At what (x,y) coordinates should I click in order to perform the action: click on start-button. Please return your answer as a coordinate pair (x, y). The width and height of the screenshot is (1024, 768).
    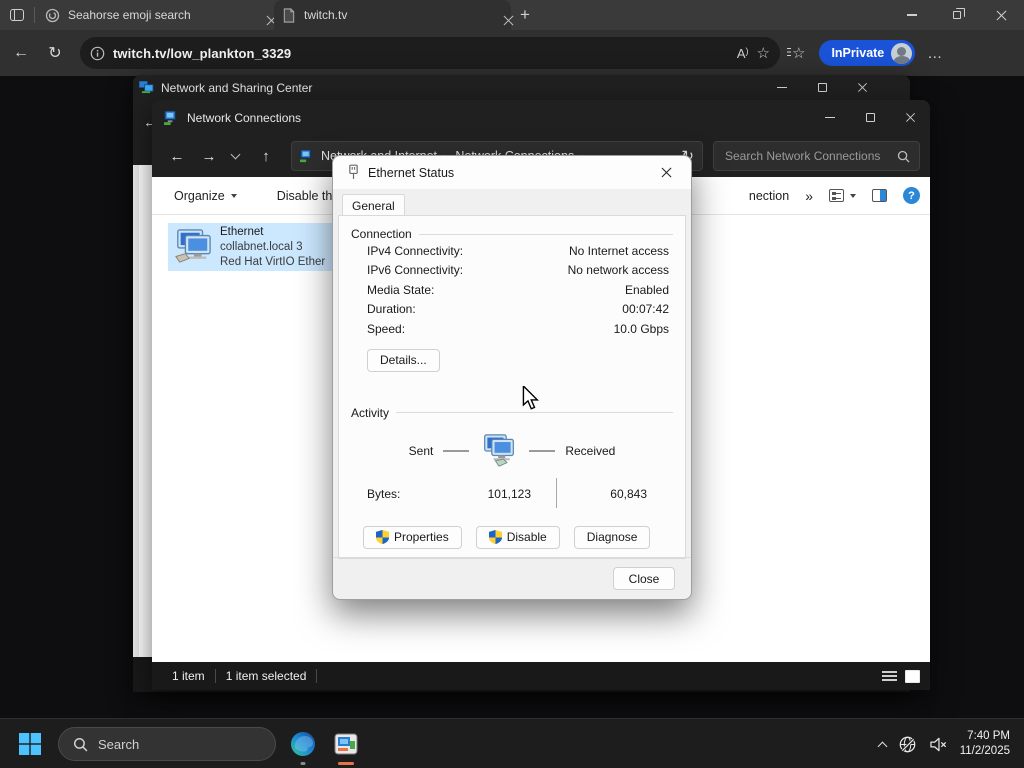
    Looking at the image, I should click on (30, 744).